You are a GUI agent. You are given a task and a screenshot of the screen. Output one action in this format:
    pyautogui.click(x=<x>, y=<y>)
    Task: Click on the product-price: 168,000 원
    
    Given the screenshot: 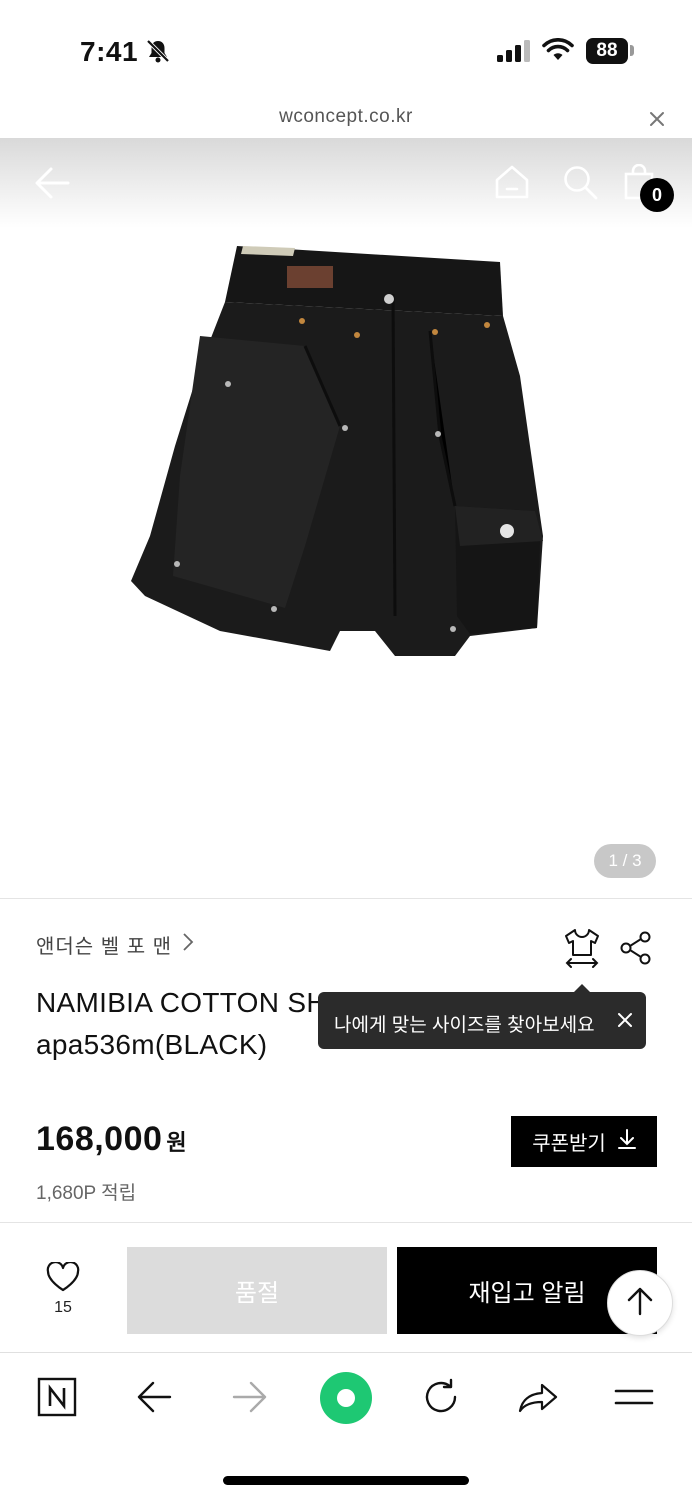 What is the action you would take?
    pyautogui.click(x=111, y=1139)
    